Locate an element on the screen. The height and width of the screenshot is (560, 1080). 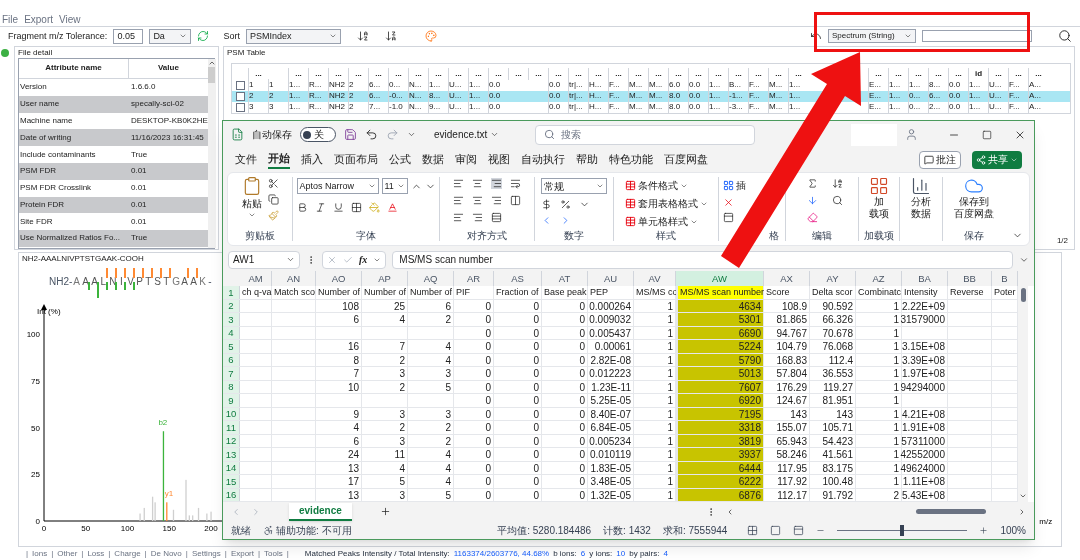
ribbon-tab: 自动执行 is located at coordinates (543, 159).